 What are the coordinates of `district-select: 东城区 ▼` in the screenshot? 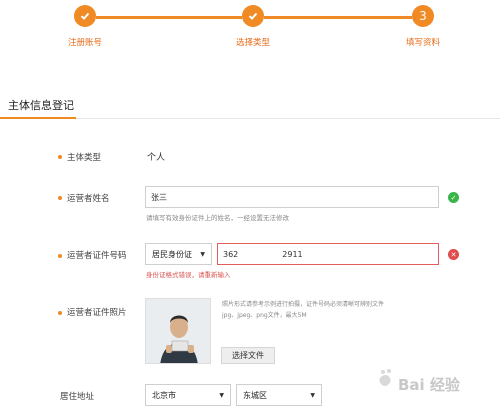 It's located at (279, 395).